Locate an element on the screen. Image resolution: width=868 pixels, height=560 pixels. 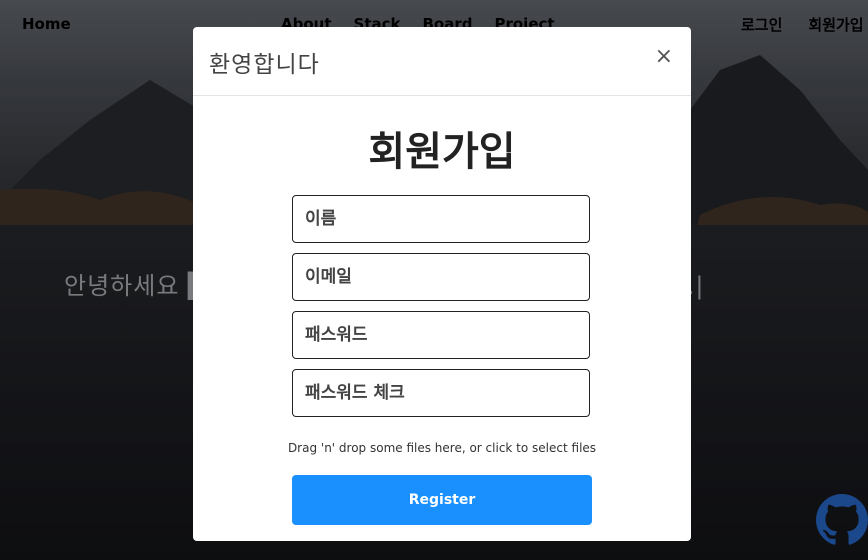
register-button: Register is located at coordinates (442, 500).